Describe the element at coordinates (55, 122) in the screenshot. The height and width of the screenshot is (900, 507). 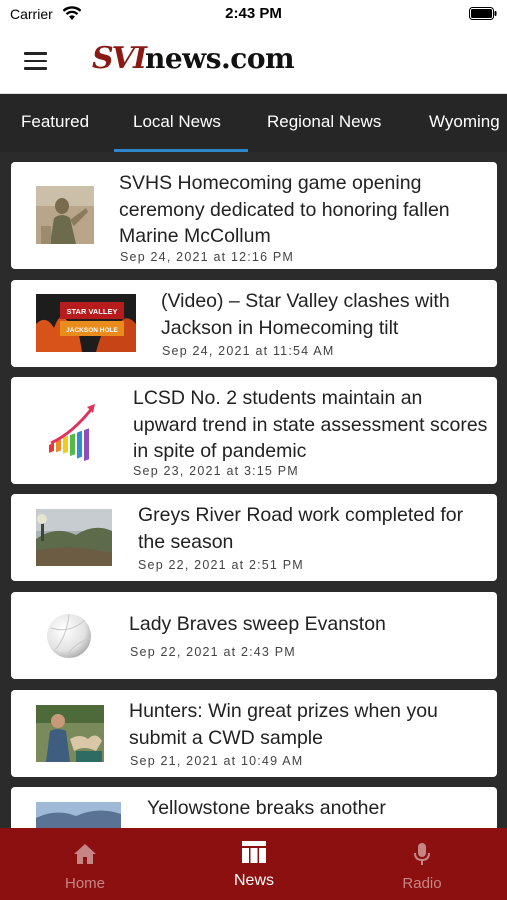
I see `tab-featured: Featured` at that location.